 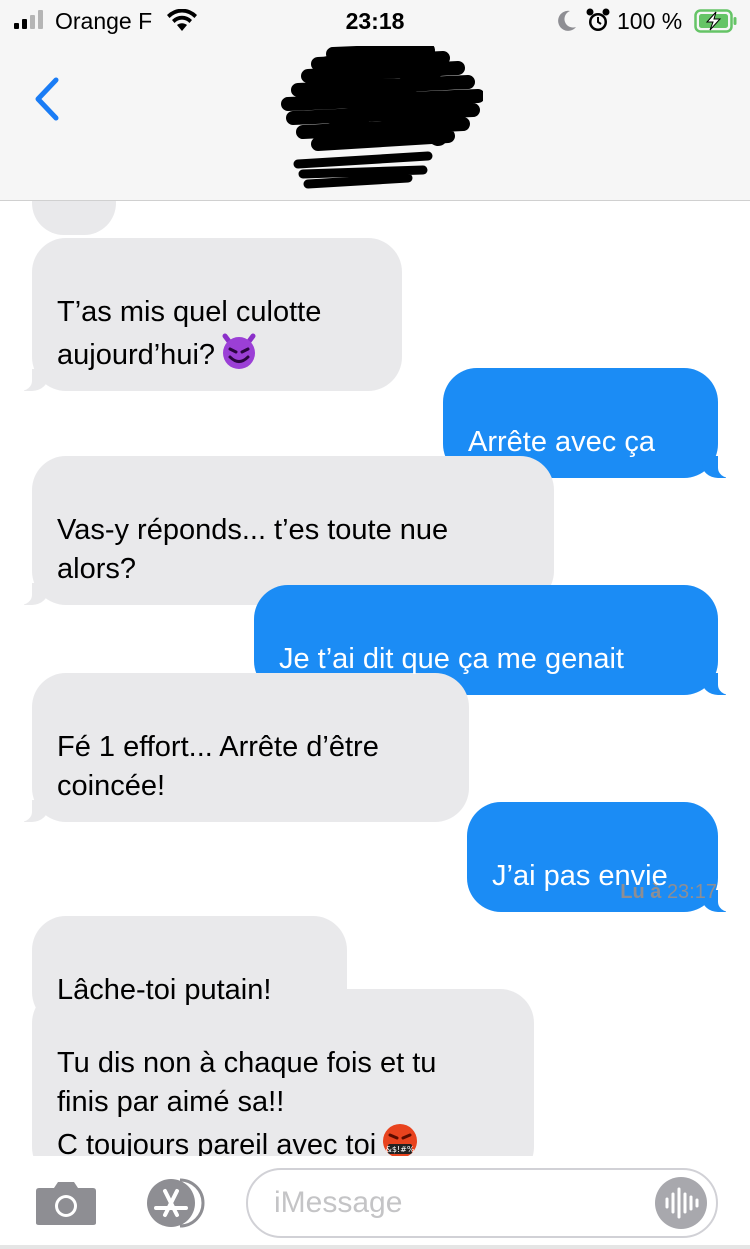 I want to click on status-bar: Orange F 23:18 100 %, so click(x=375, y=22).